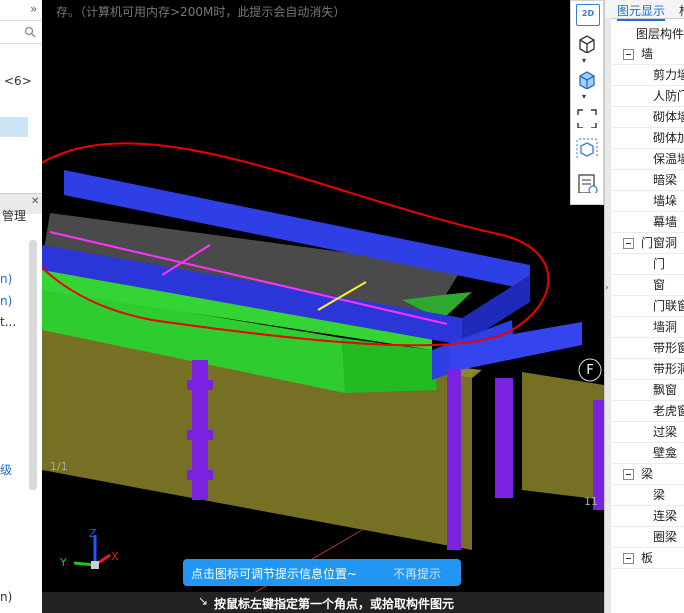  I want to click on tree-label: 暗梁, so click(665, 180).